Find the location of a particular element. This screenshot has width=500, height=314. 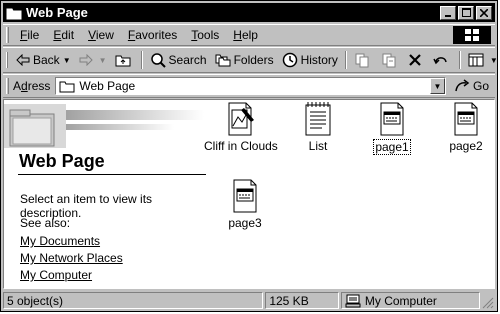

history-button: History is located at coordinates (310, 60).